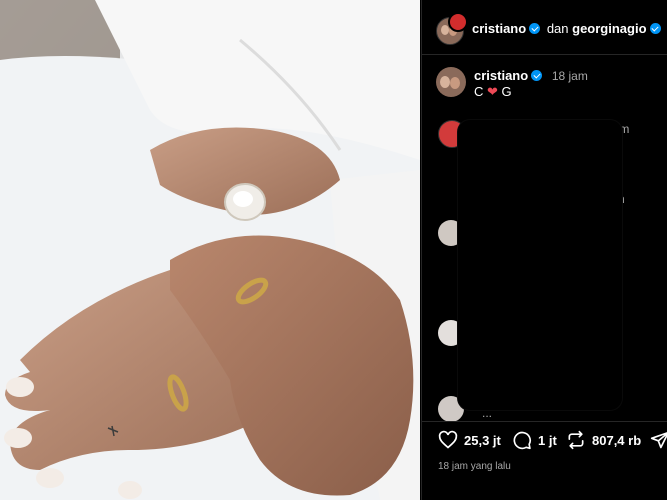 This screenshot has height=500, width=667. Describe the element at coordinates (609, 28) in the screenshot. I see `collaborator-username: georginagio` at that location.